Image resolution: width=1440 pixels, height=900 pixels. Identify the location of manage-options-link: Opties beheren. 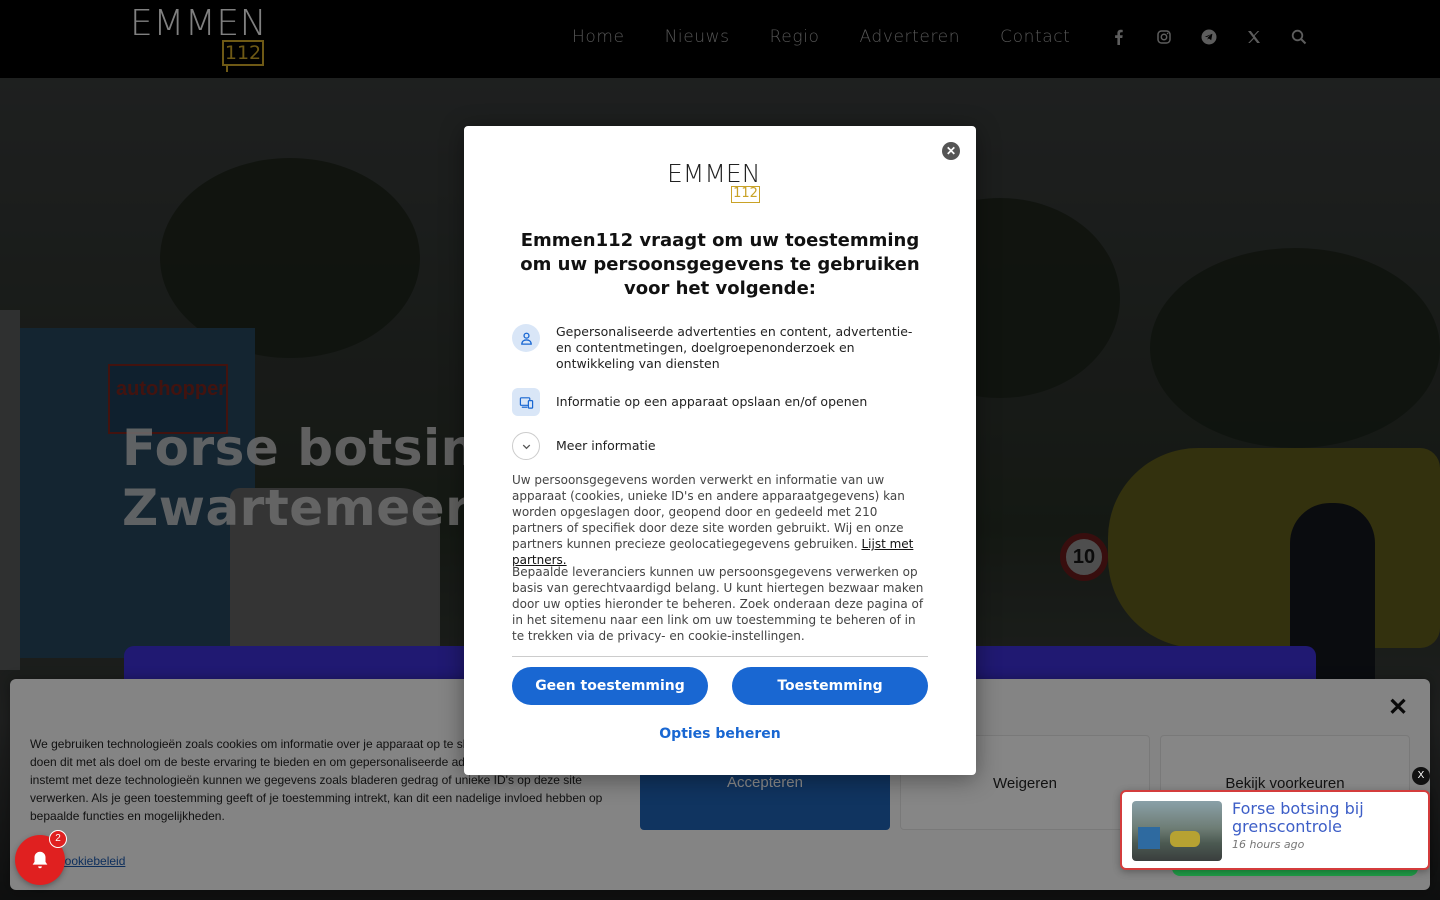
(720, 734).